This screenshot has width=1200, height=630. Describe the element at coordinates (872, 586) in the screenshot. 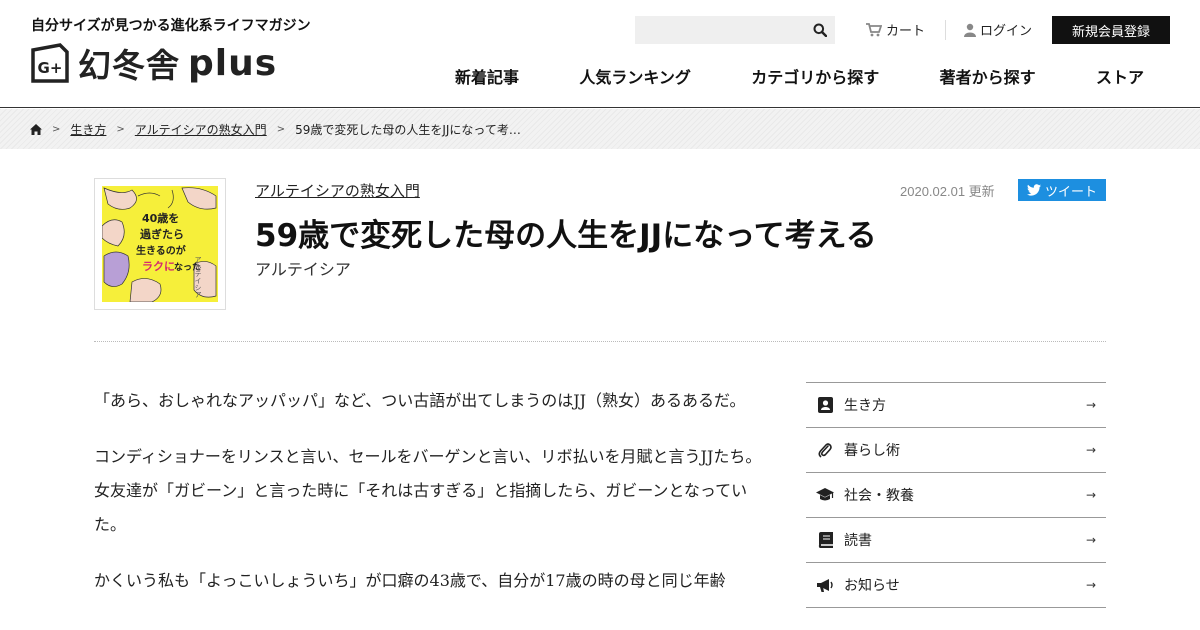

I see `category-label: お知らせ` at that location.